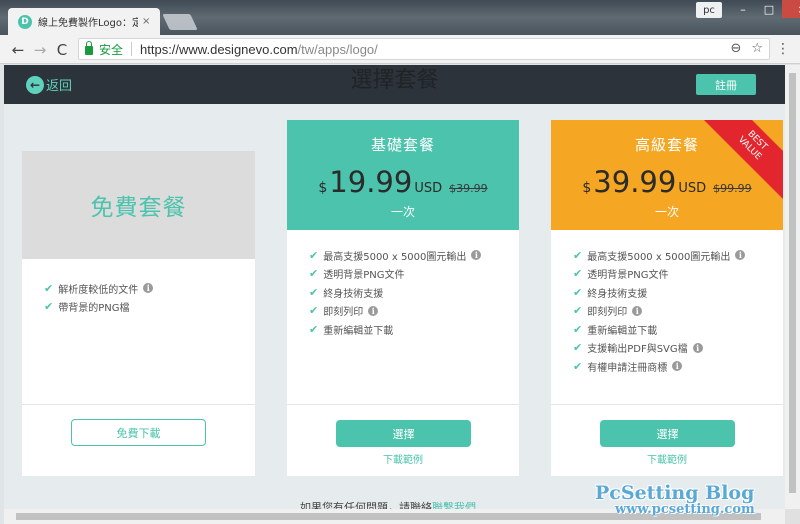  What do you see at coordinates (635, 182) in the screenshot?
I see `price: 39.99` at bounding box center [635, 182].